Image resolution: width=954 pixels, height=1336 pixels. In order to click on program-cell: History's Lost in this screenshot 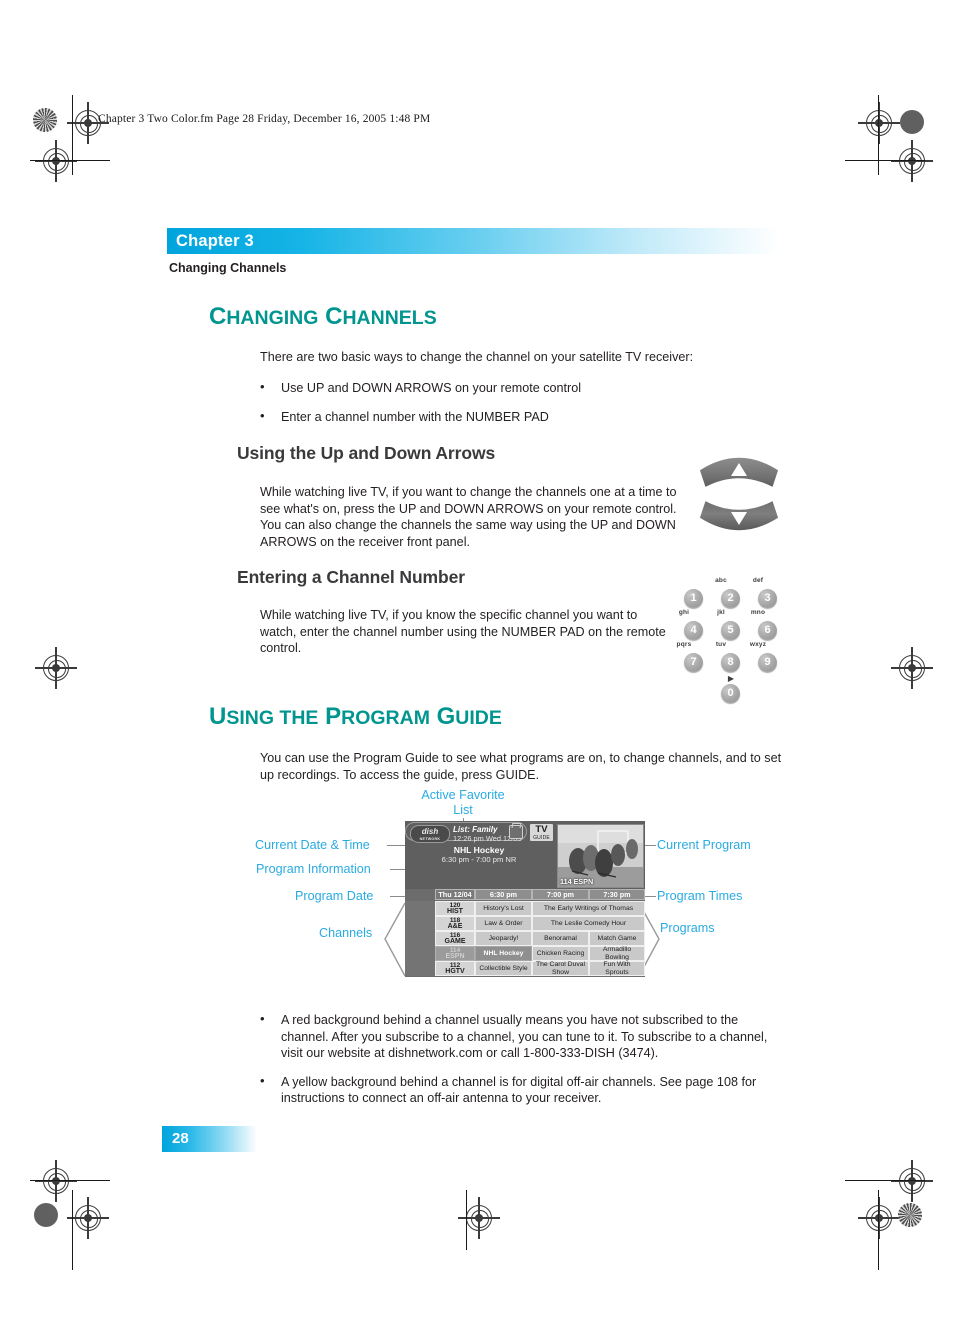, I will do `click(503, 908)`.